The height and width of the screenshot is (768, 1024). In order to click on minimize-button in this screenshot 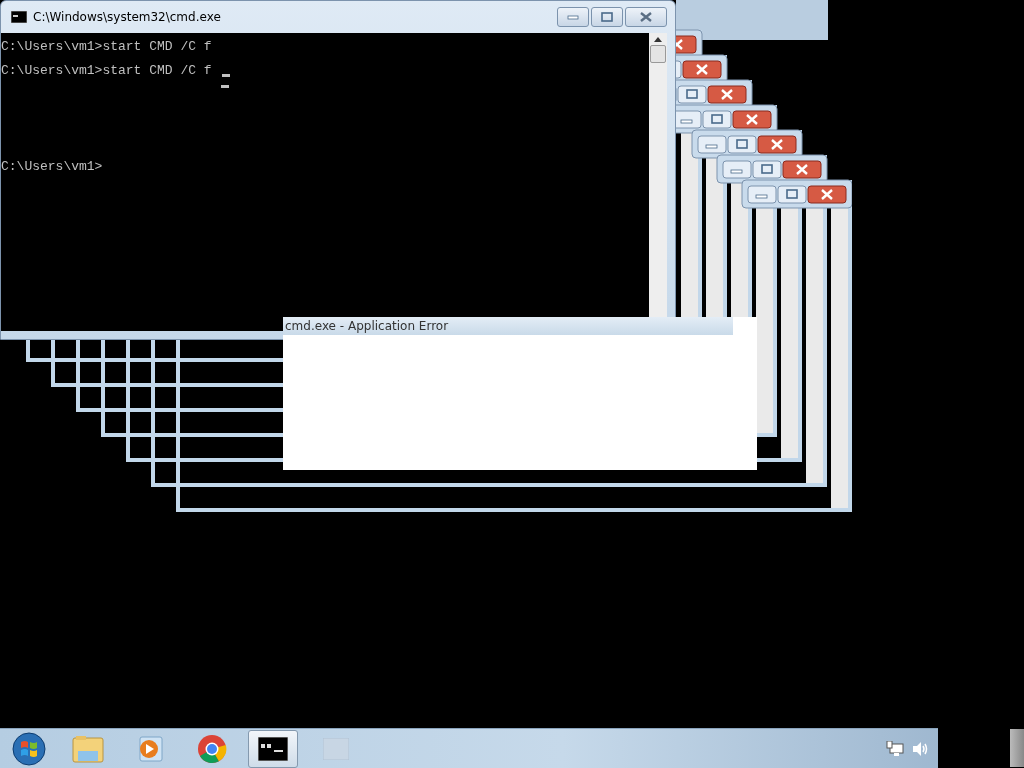, I will do `click(573, 17)`.